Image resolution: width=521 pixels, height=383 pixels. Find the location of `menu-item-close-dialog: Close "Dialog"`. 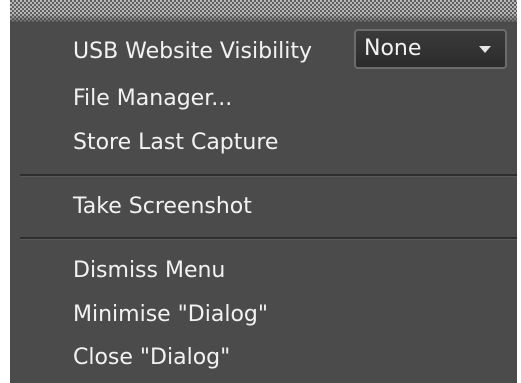

menu-item-close-dialog: Close "Dialog" is located at coordinates (151, 358).